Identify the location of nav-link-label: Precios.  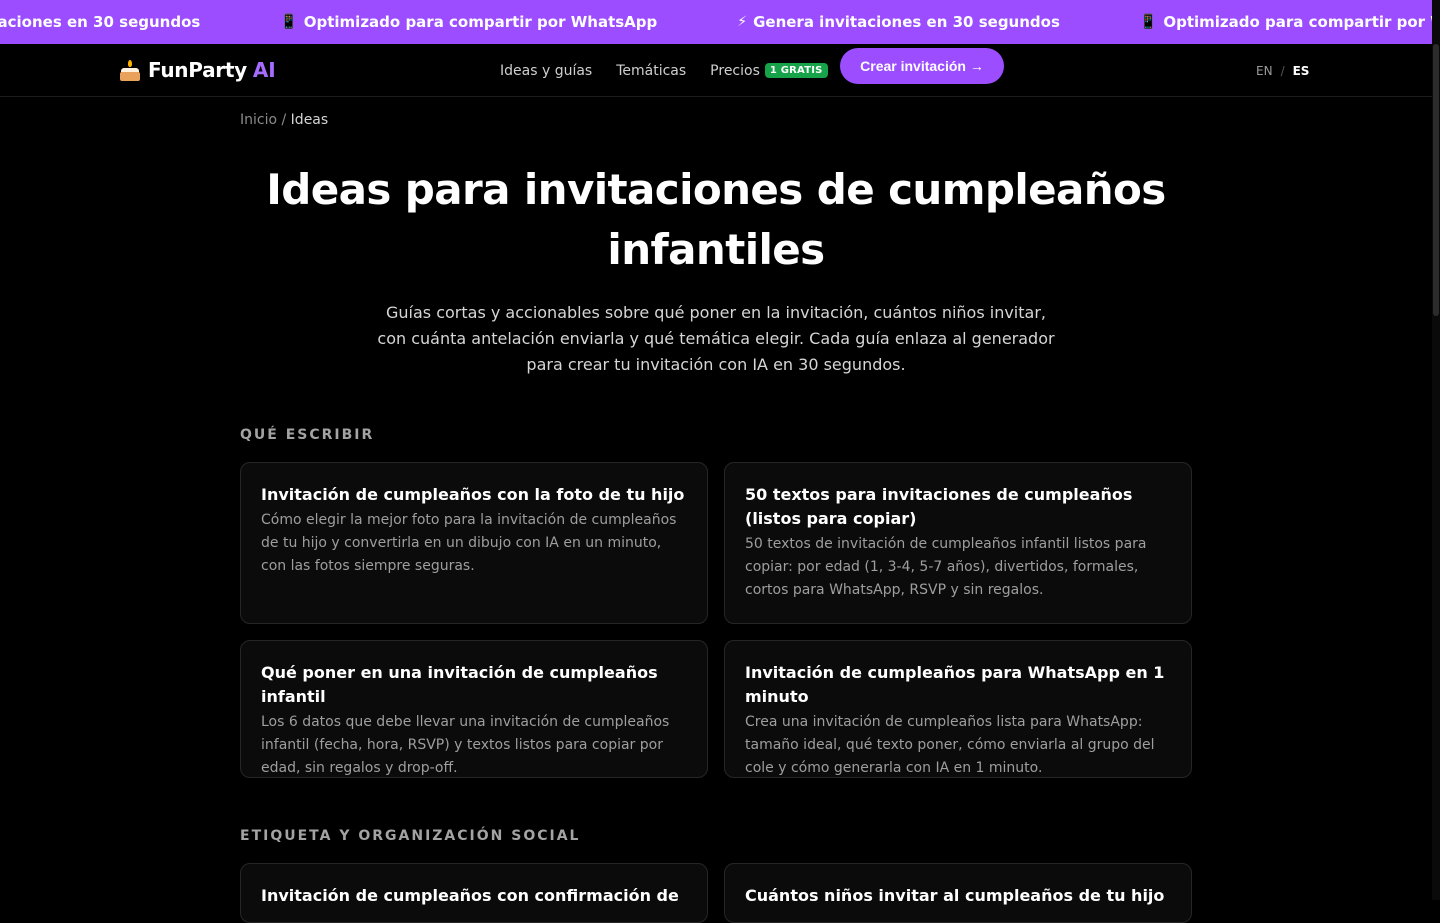
(735, 70).